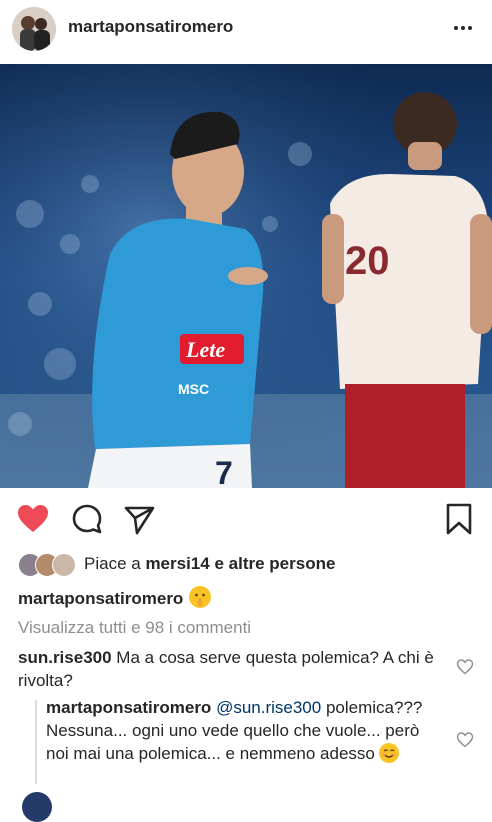 This screenshot has height=822, width=492. I want to click on more-icon, so click(463, 28).